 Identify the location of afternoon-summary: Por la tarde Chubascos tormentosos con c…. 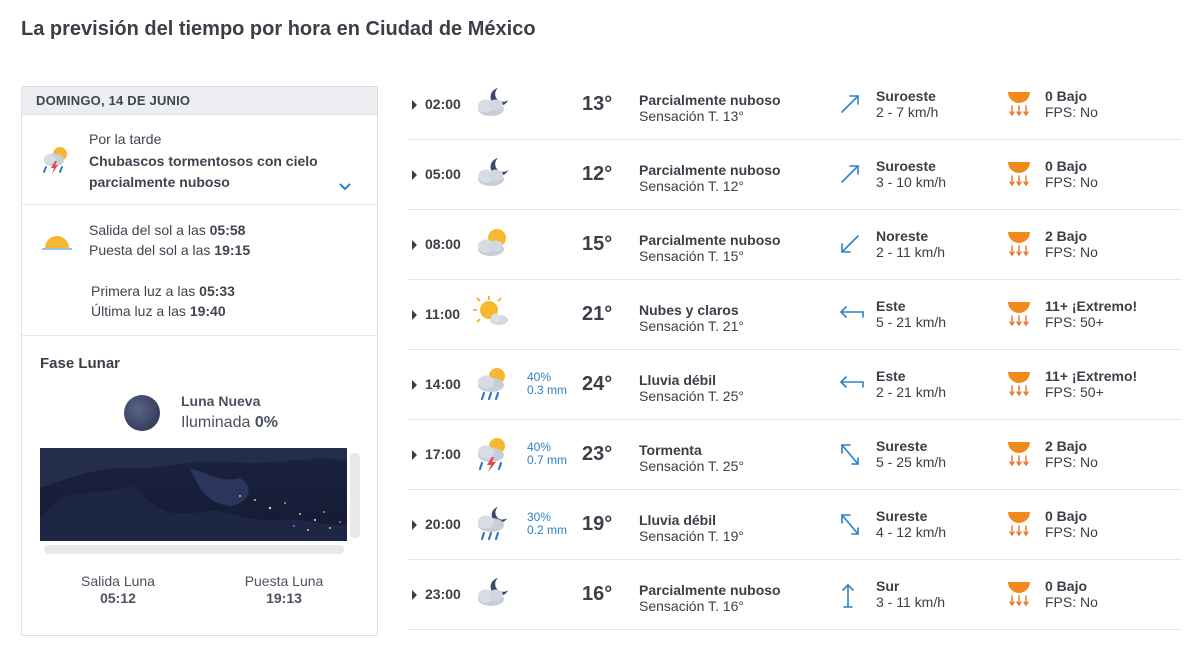
(199, 160).